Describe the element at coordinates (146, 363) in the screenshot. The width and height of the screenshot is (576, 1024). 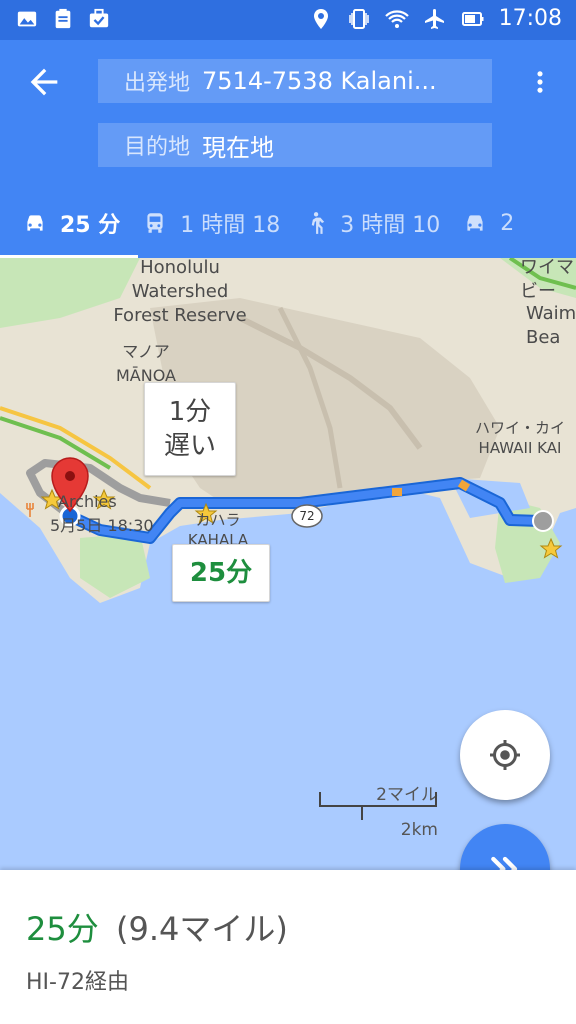
I see `map-label-manoa: マノア MĀNOA` at that location.